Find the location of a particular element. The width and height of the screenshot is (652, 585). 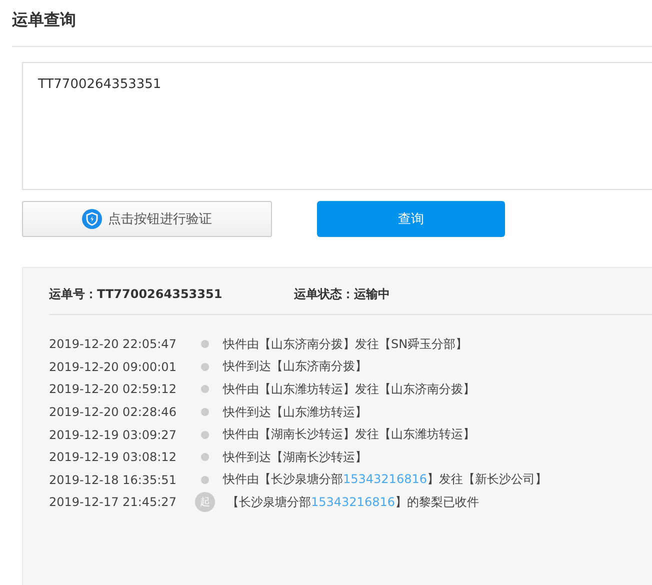

verify-button: 点击按钮进行验证 is located at coordinates (147, 219).